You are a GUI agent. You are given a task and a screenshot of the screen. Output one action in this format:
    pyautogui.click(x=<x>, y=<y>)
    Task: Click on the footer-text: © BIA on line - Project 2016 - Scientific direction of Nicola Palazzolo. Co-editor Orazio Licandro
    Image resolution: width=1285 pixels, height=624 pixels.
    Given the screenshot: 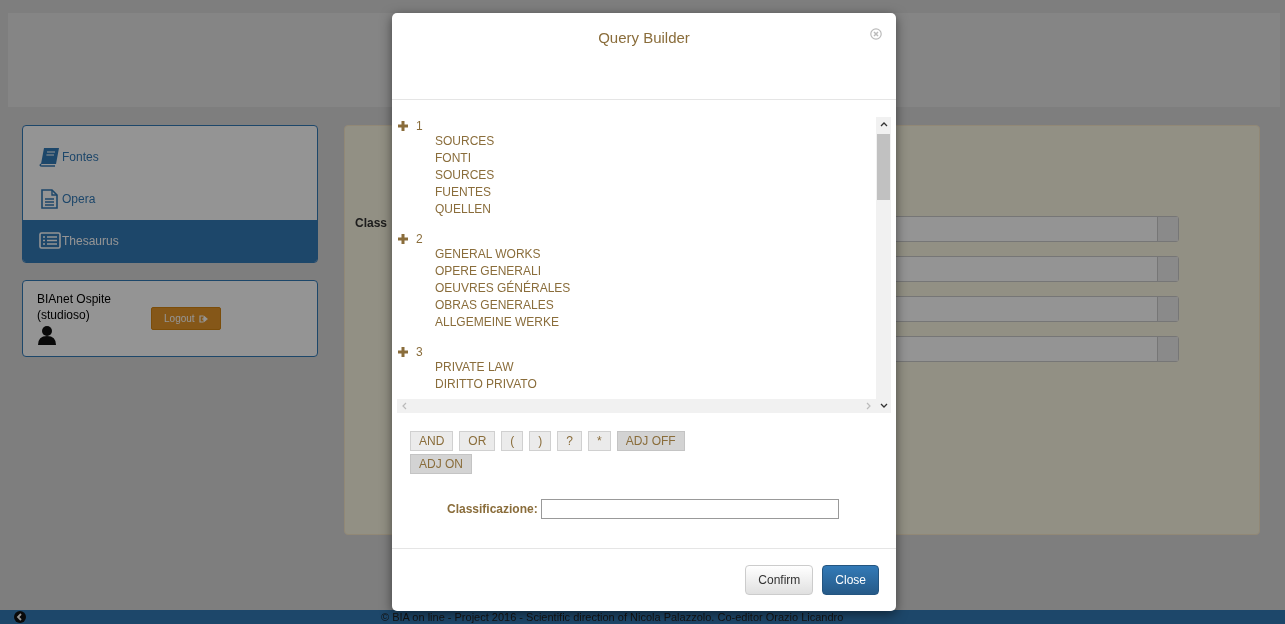 What is the action you would take?
    pyautogui.click(x=612, y=617)
    